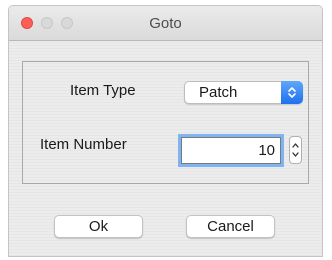 Image resolution: width=332 pixels, height=260 pixels. What do you see at coordinates (83, 144) in the screenshot?
I see `item-number-label: Item Number` at bounding box center [83, 144].